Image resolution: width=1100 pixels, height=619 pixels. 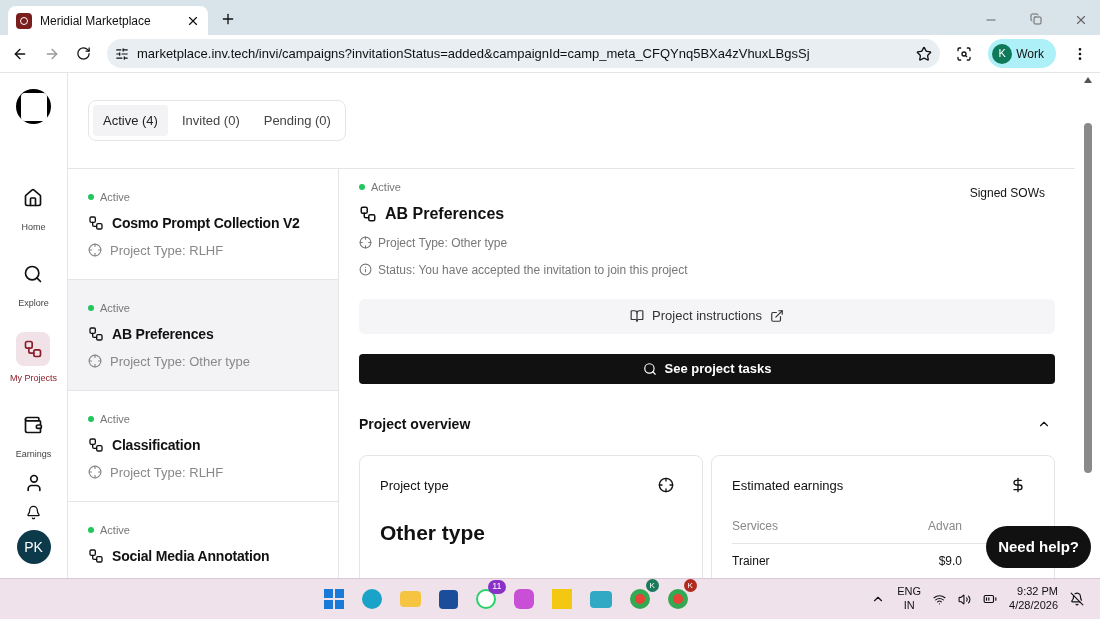 I want to click on notification-icon, so click(x=1077, y=599).